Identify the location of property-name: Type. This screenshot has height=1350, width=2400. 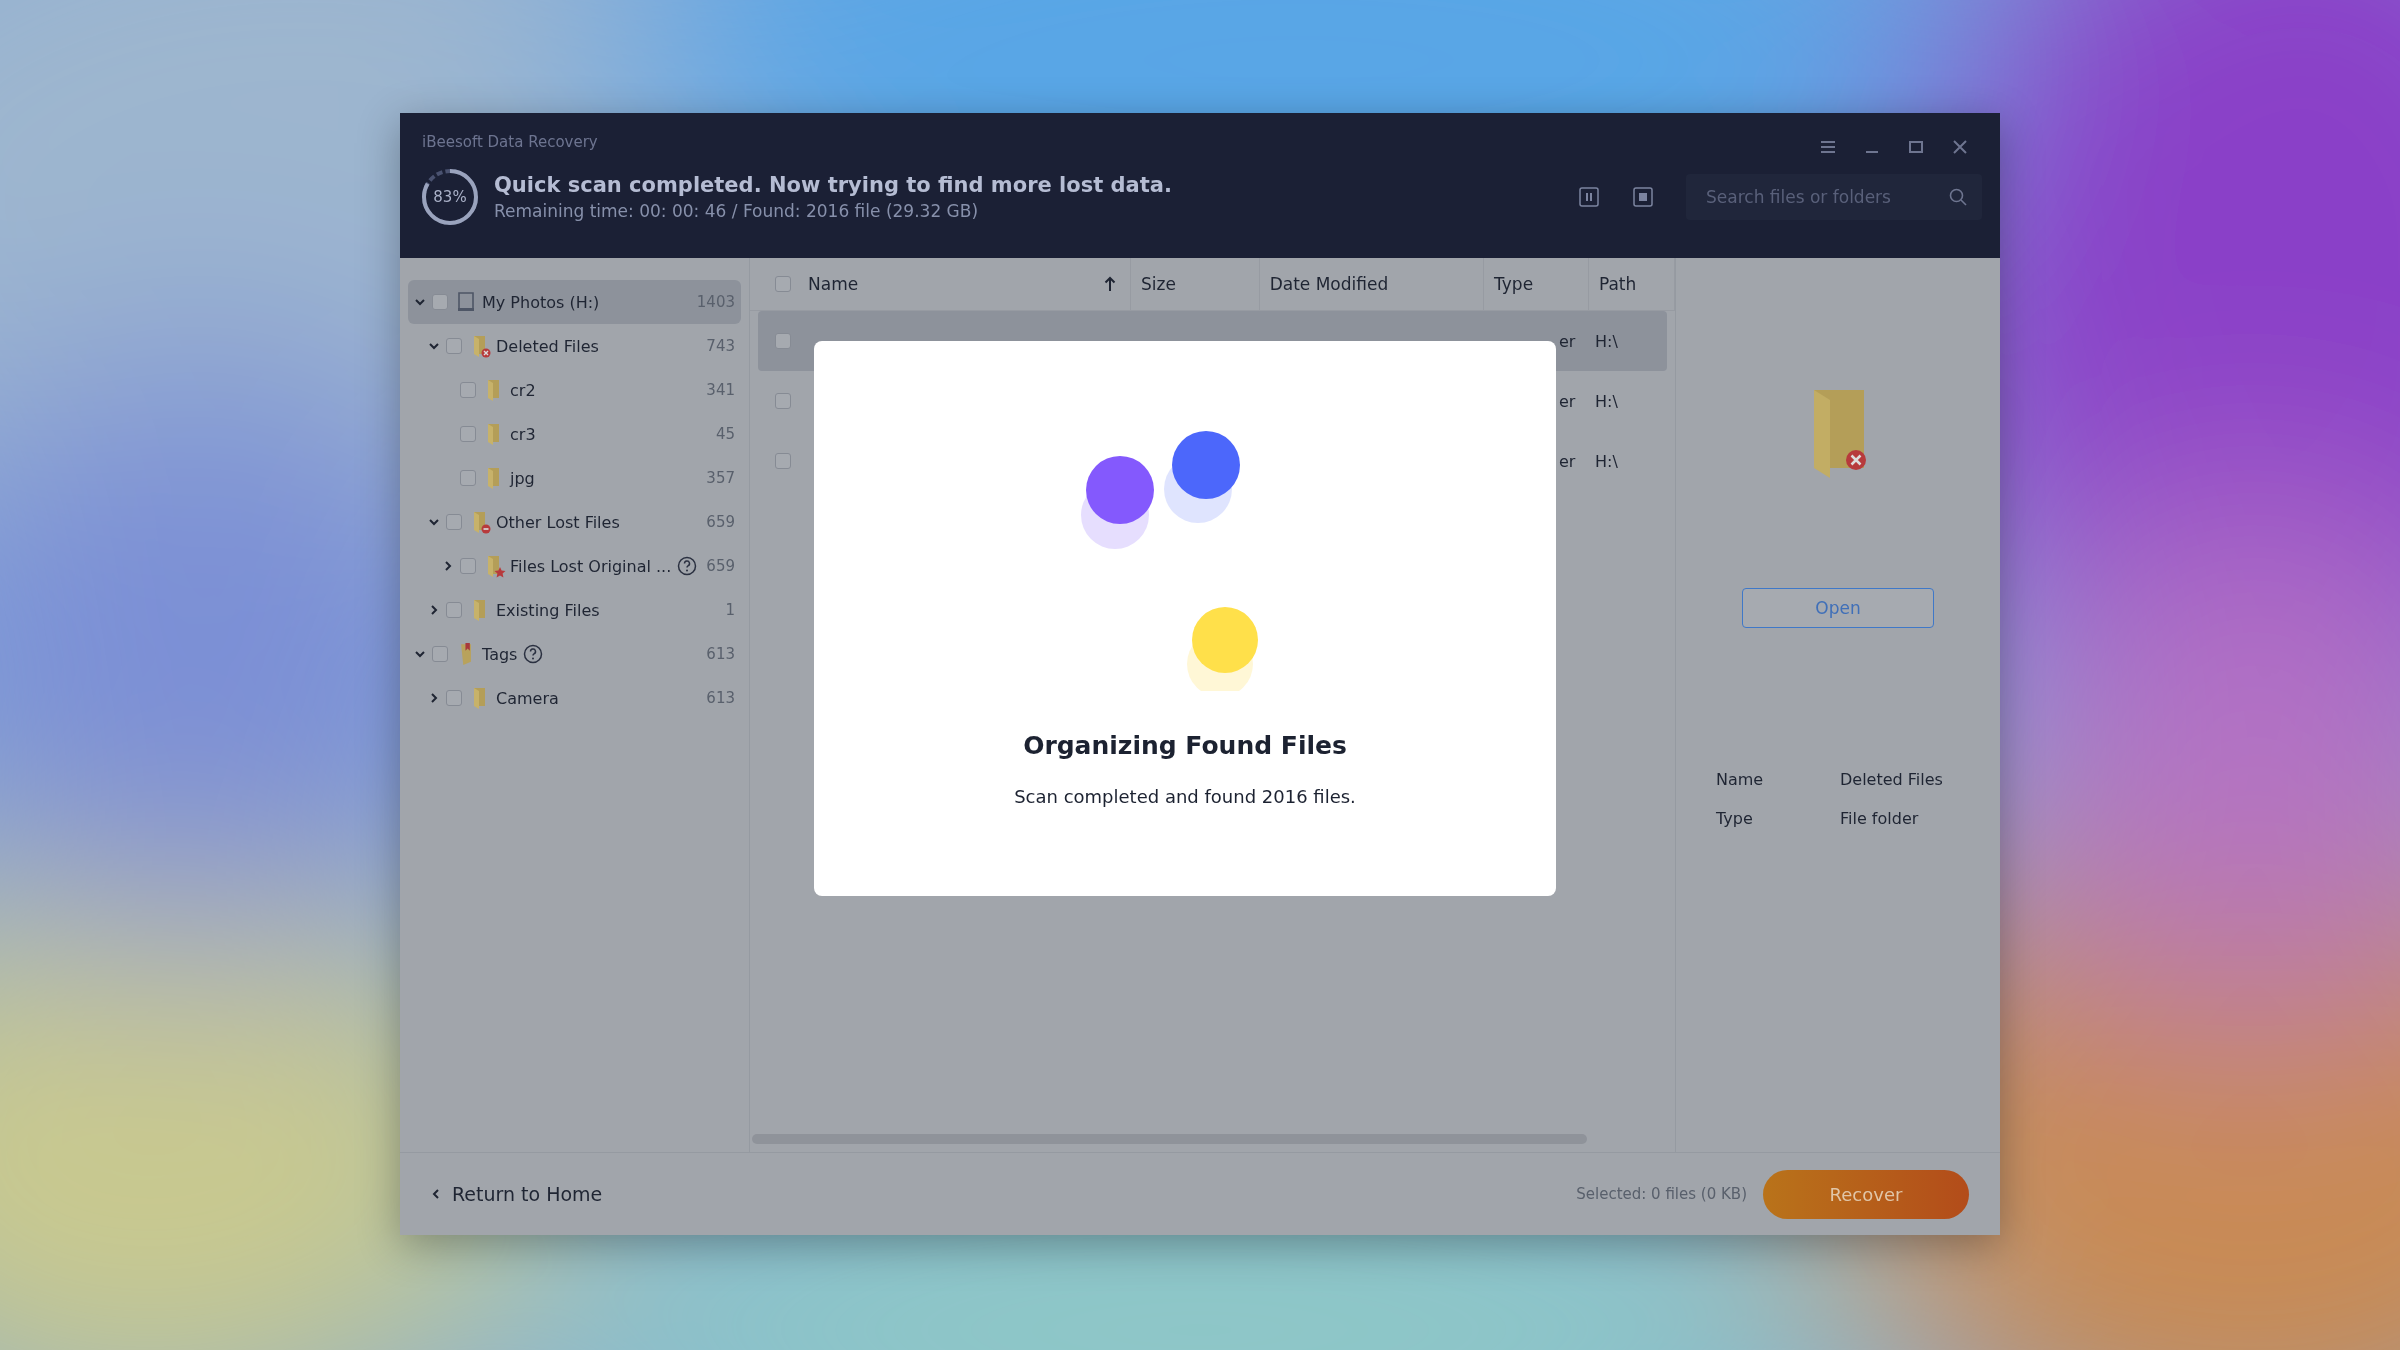
(1735, 818).